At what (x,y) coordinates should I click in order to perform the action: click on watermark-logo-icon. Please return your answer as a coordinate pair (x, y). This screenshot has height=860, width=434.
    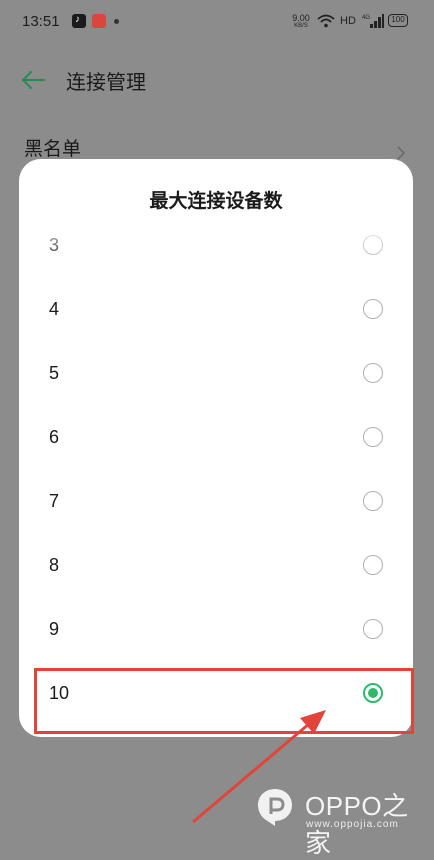
    Looking at the image, I should click on (275, 807).